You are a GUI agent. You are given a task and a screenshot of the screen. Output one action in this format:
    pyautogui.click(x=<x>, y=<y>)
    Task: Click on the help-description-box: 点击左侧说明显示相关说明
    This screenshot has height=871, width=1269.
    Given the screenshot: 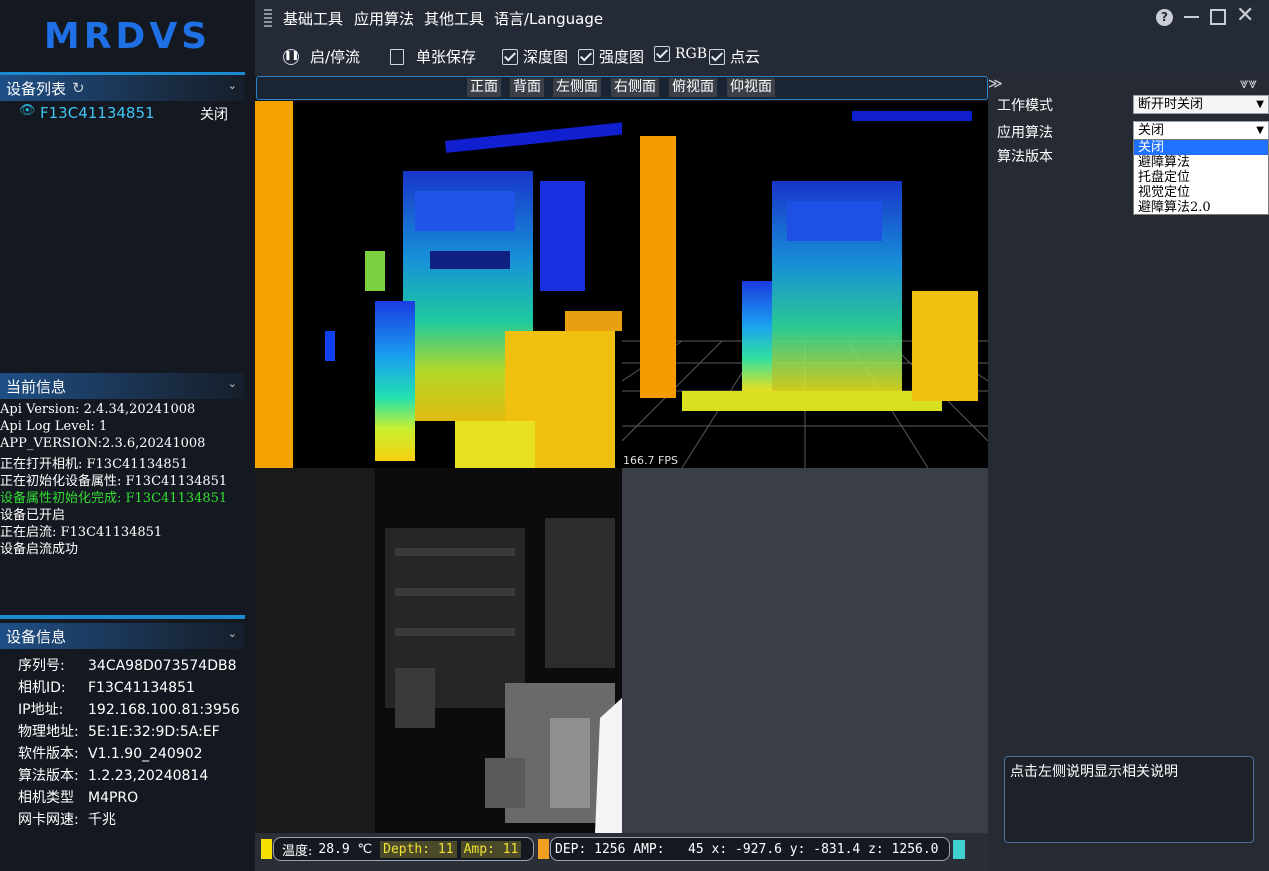 What is the action you would take?
    pyautogui.click(x=1129, y=799)
    